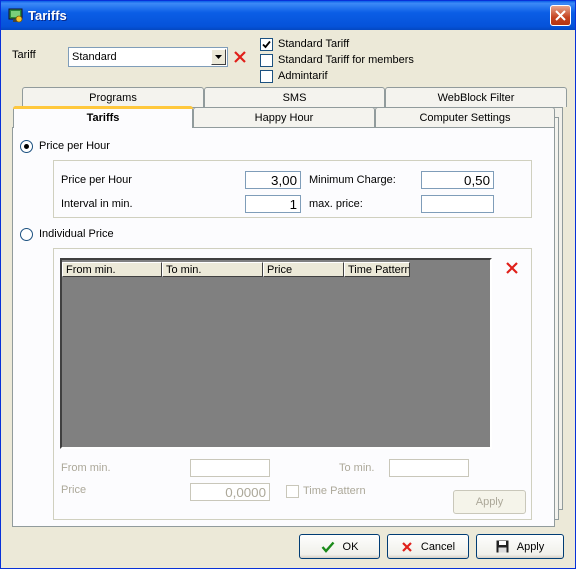 The image size is (576, 569). What do you see at coordinates (47, 15) in the screenshot?
I see `window-title: Tariffs` at bounding box center [47, 15].